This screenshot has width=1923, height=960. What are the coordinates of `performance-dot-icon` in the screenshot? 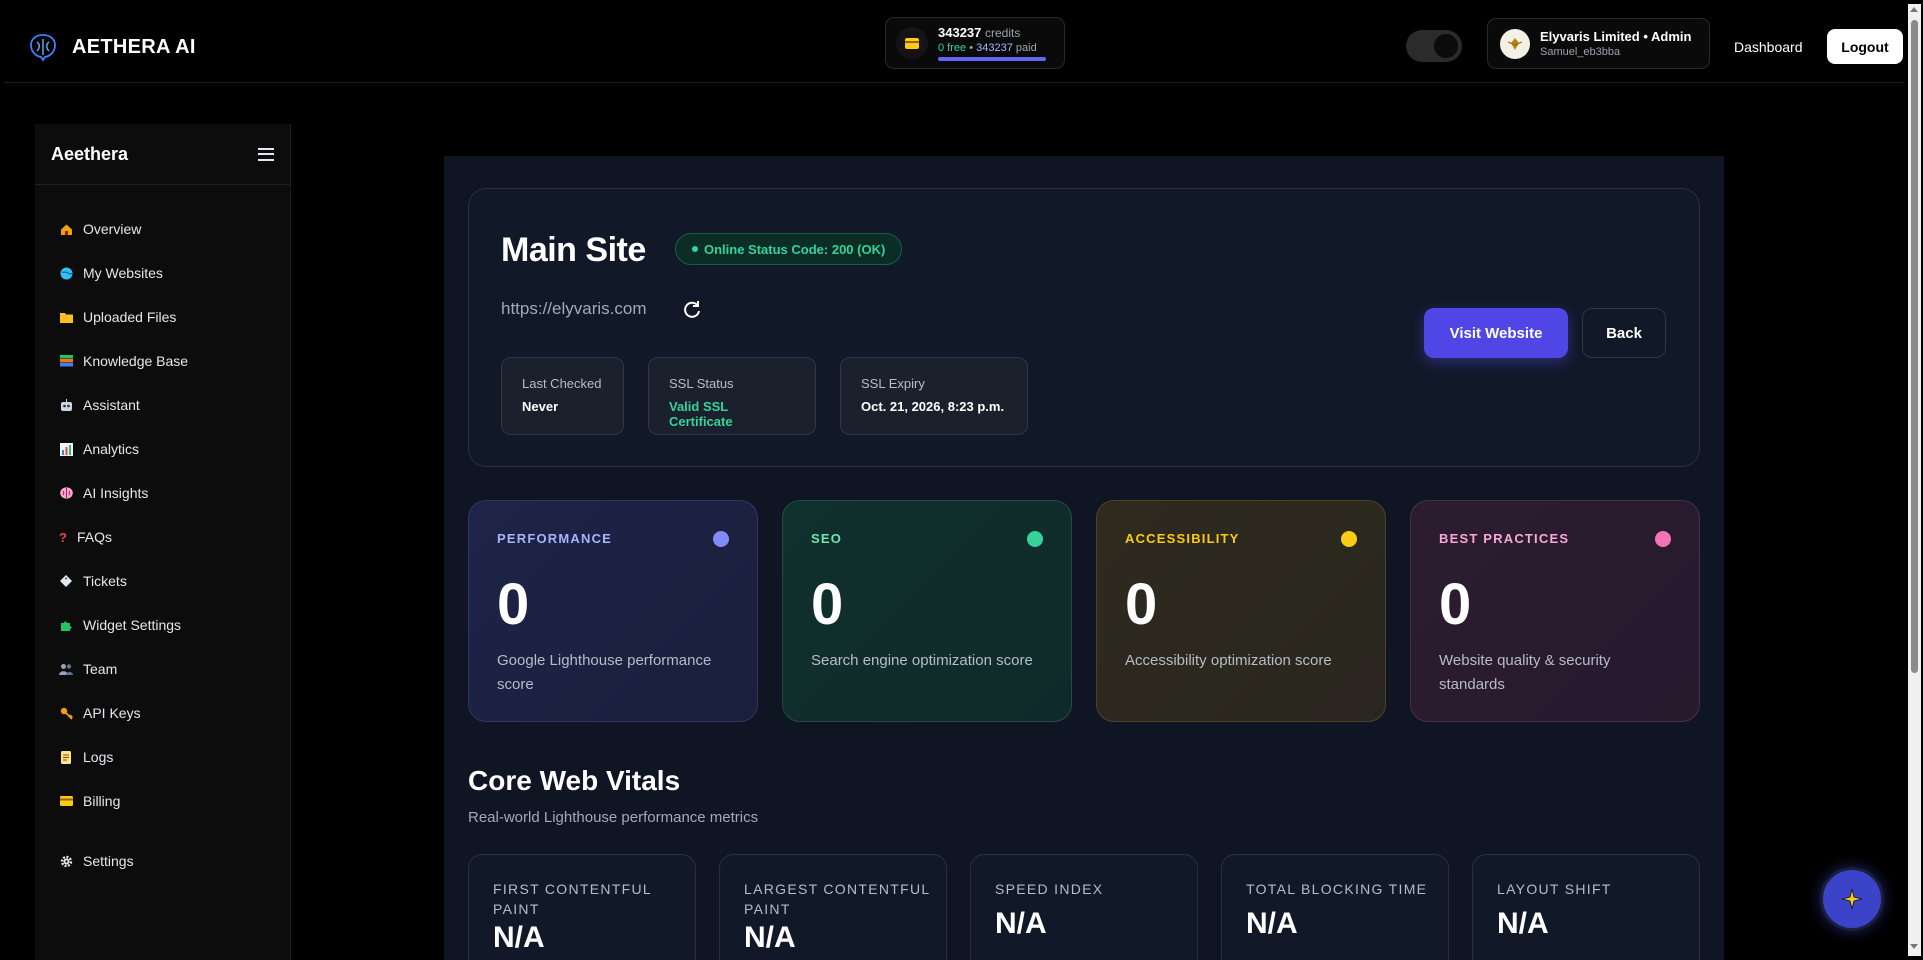 It's located at (721, 539).